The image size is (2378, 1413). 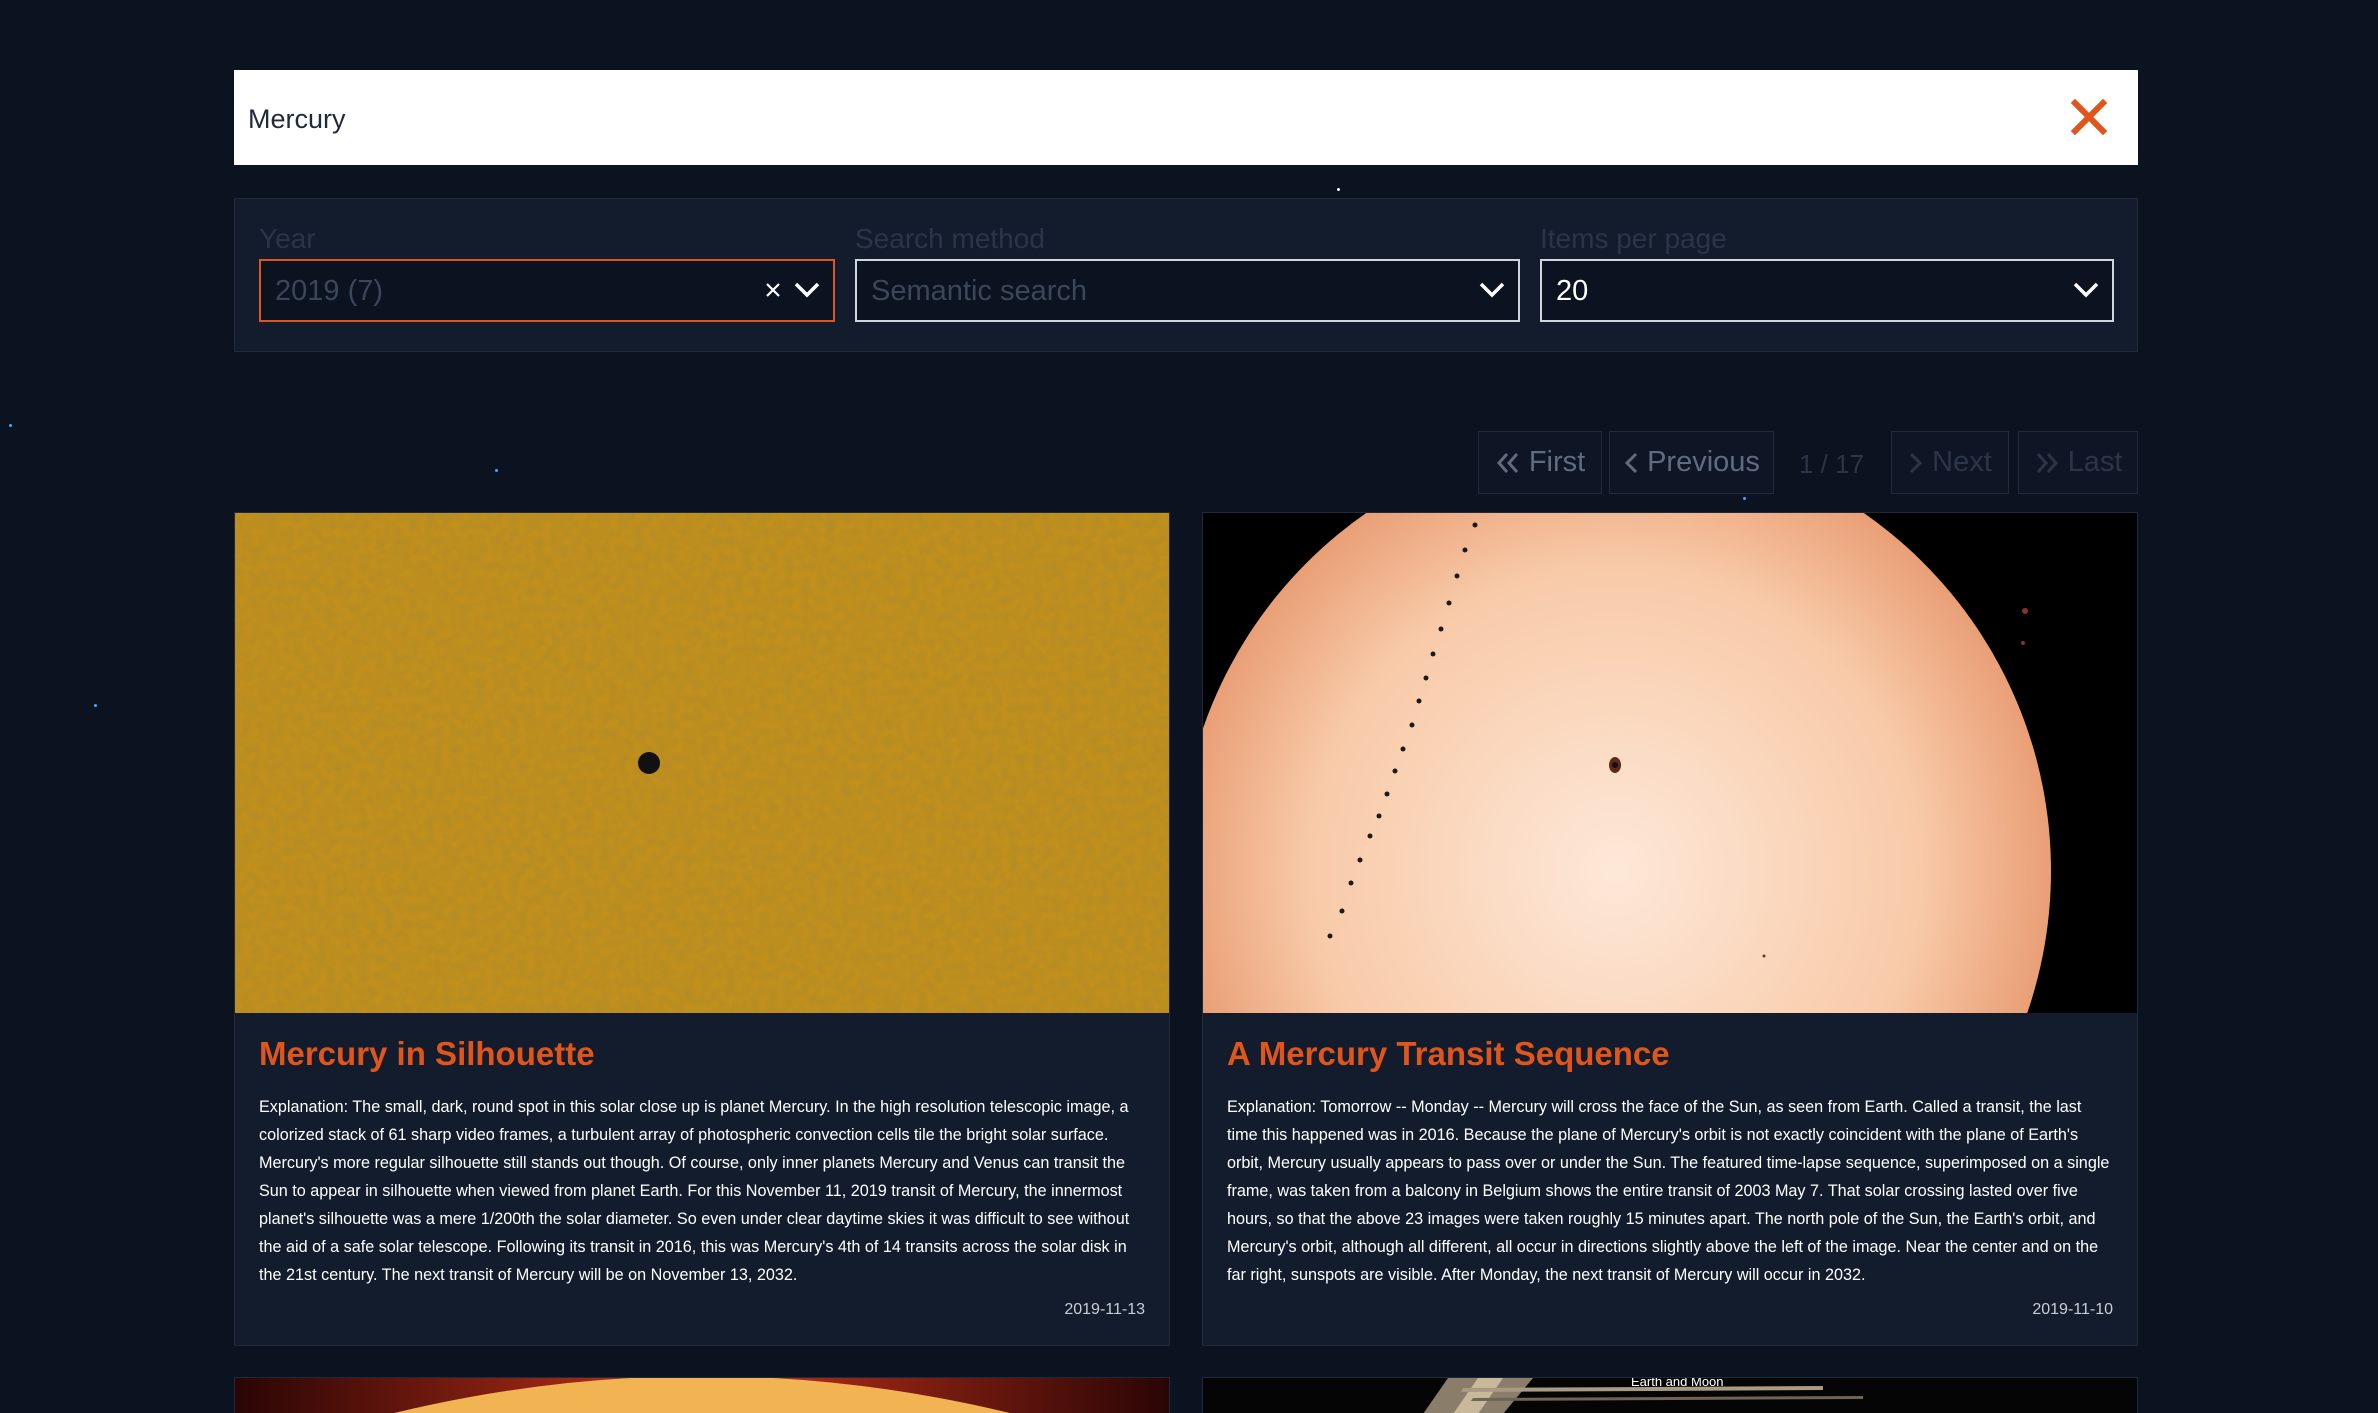 What do you see at coordinates (2095, 462) in the screenshot?
I see `last-page-label: Last` at bounding box center [2095, 462].